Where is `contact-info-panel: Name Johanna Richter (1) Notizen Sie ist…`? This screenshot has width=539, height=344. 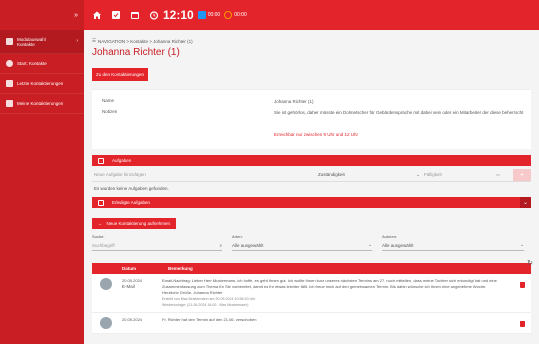
contact-info-panel: Name Johanna Richter (1) Notizen Sie ist… is located at coordinates (311, 119).